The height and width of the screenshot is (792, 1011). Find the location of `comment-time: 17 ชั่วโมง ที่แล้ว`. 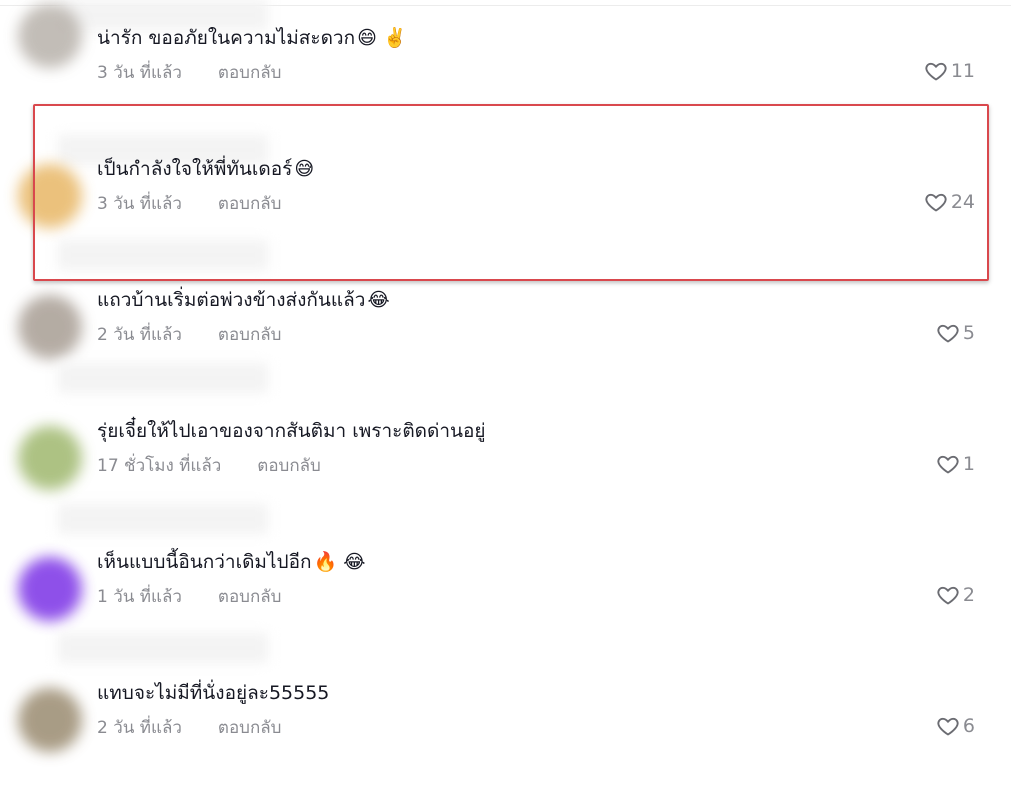

comment-time: 17 ชั่วโมง ที่แล้ว is located at coordinates (159, 466).